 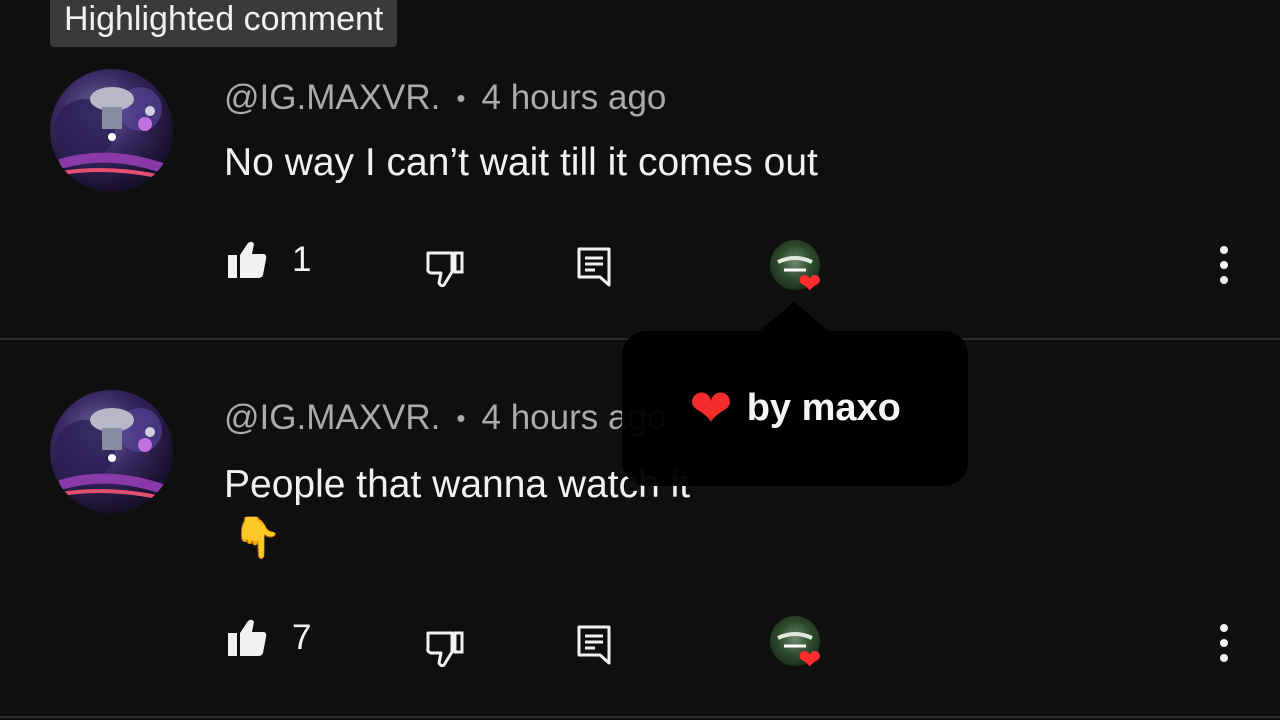 I want to click on comment-timestamp: 4 hours ago, so click(x=574, y=98).